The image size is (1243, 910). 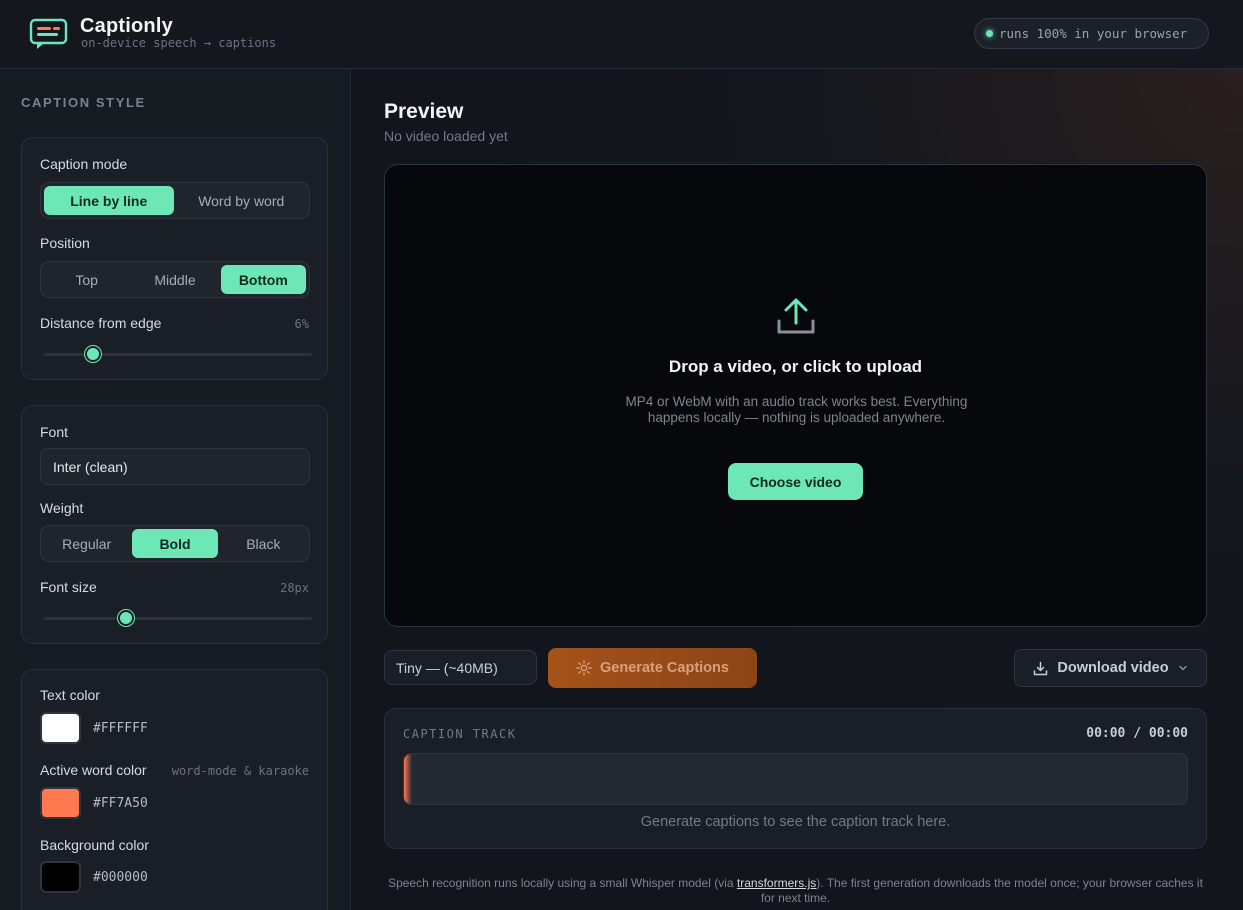 What do you see at coordinates (989, 33) in the screenshot?
I see `status-dot-icon` at bounding box center [989, 33].